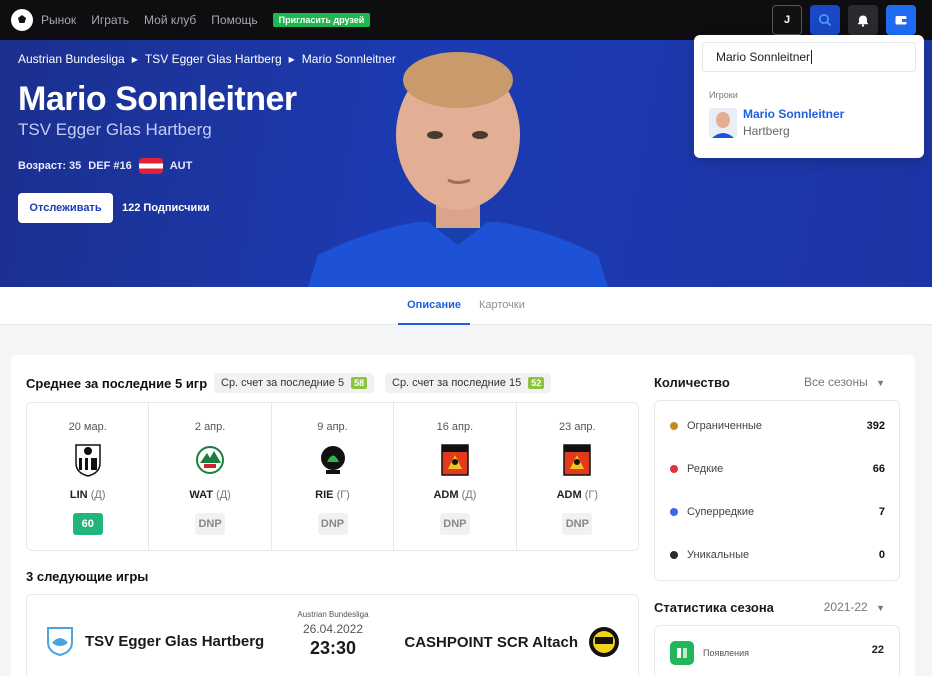 Image resolution: width=932 pixels, height=676 pixels. What do you see at coordinates (777, 555) in the screenshot?
I see `quantity-row: Уникальные 0` at bounding box center [777, 555].